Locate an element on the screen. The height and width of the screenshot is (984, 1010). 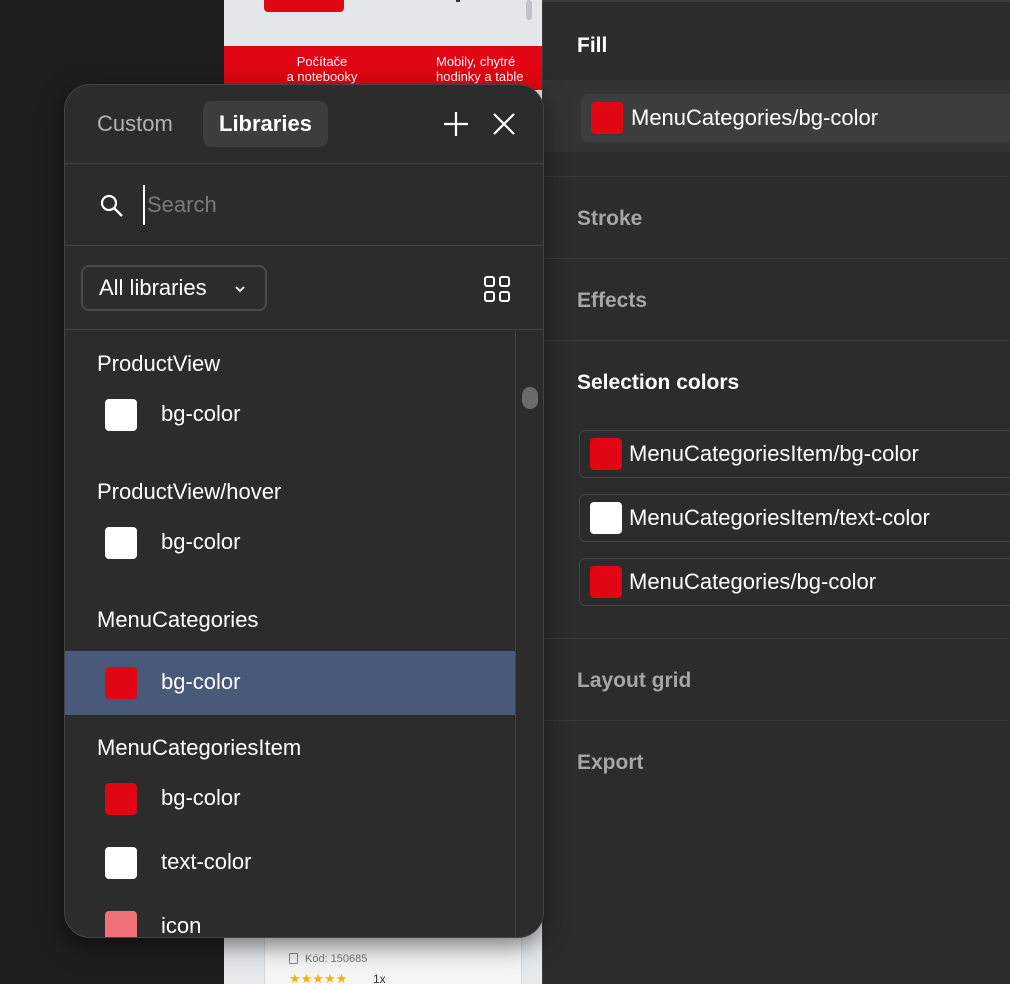
stroke-title: Stroke is located at coordinates (610, 218).